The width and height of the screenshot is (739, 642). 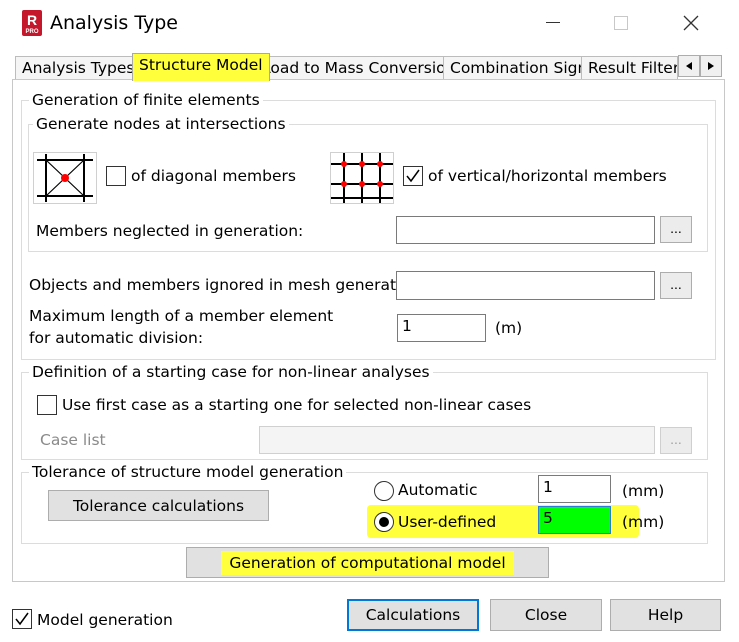 What do you see at coordinates (665, 615) in the screenshot?
I see `help-button: Help` at bounding box center [665, 615].